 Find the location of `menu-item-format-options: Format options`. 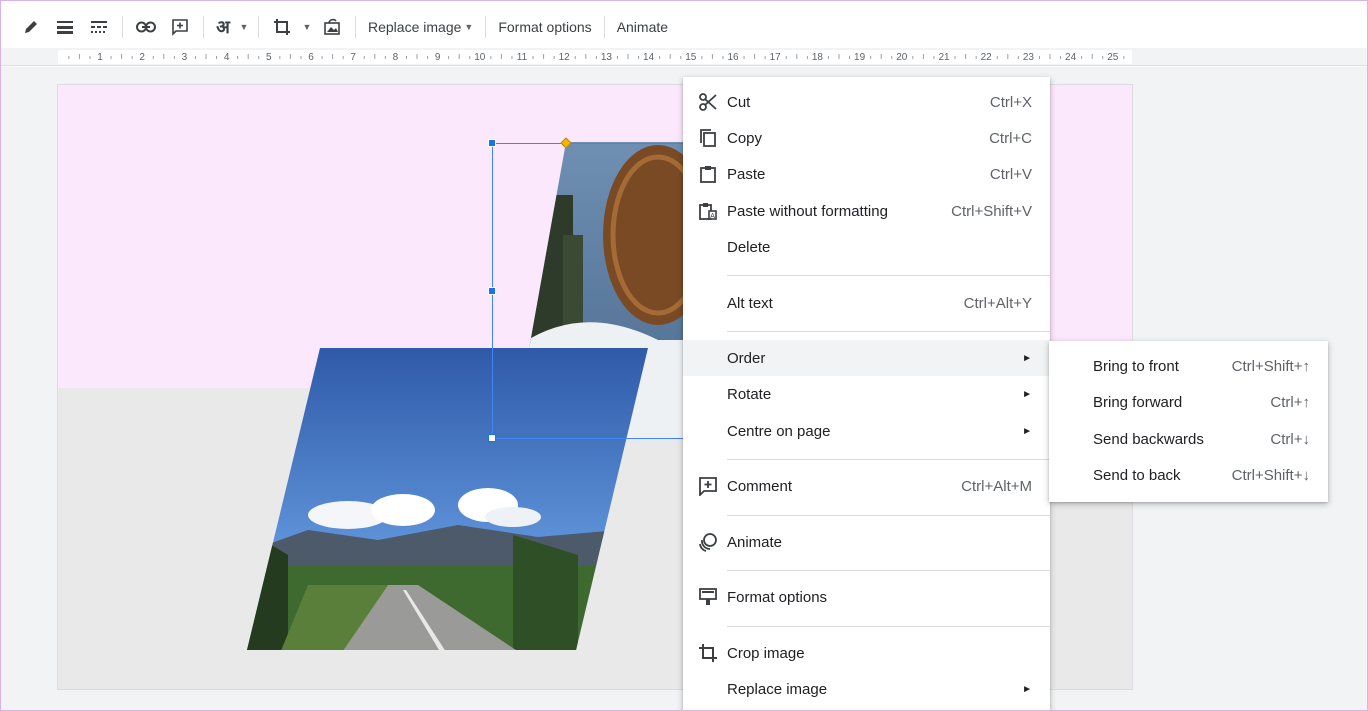

menu-item-format-options: Format options is located at coordinates (866, 597).